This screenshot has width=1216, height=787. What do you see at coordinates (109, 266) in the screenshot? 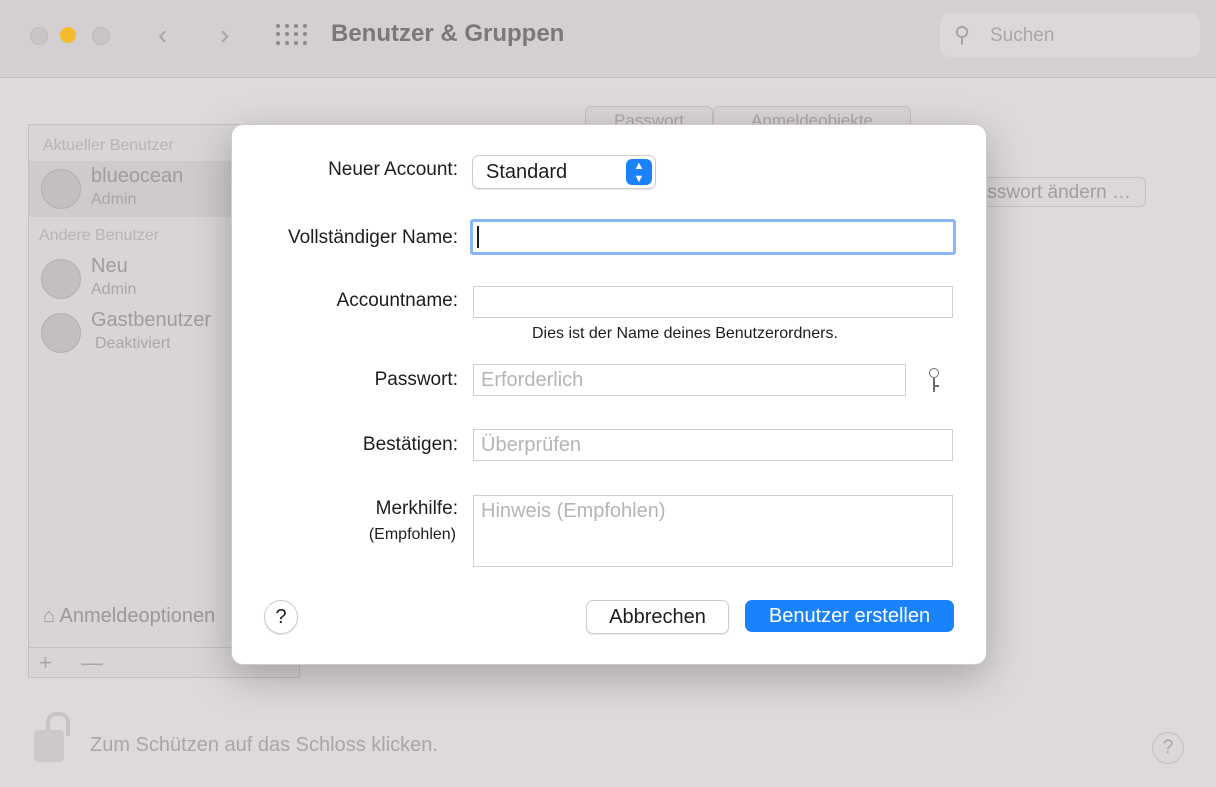
I see `user-name: Neu` at bounding box center [109, 266].